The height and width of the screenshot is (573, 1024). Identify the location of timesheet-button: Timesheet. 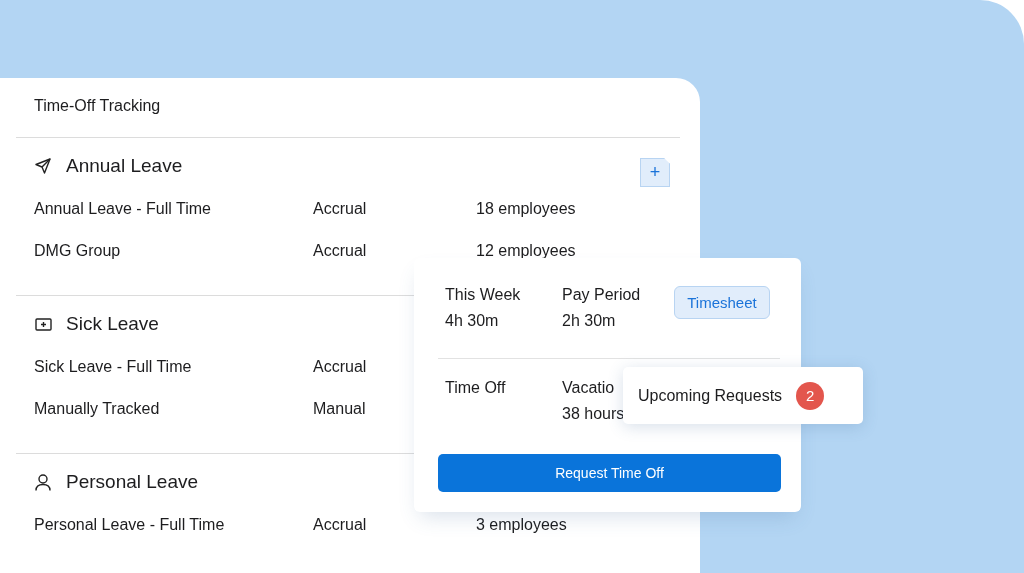
(722, 302).